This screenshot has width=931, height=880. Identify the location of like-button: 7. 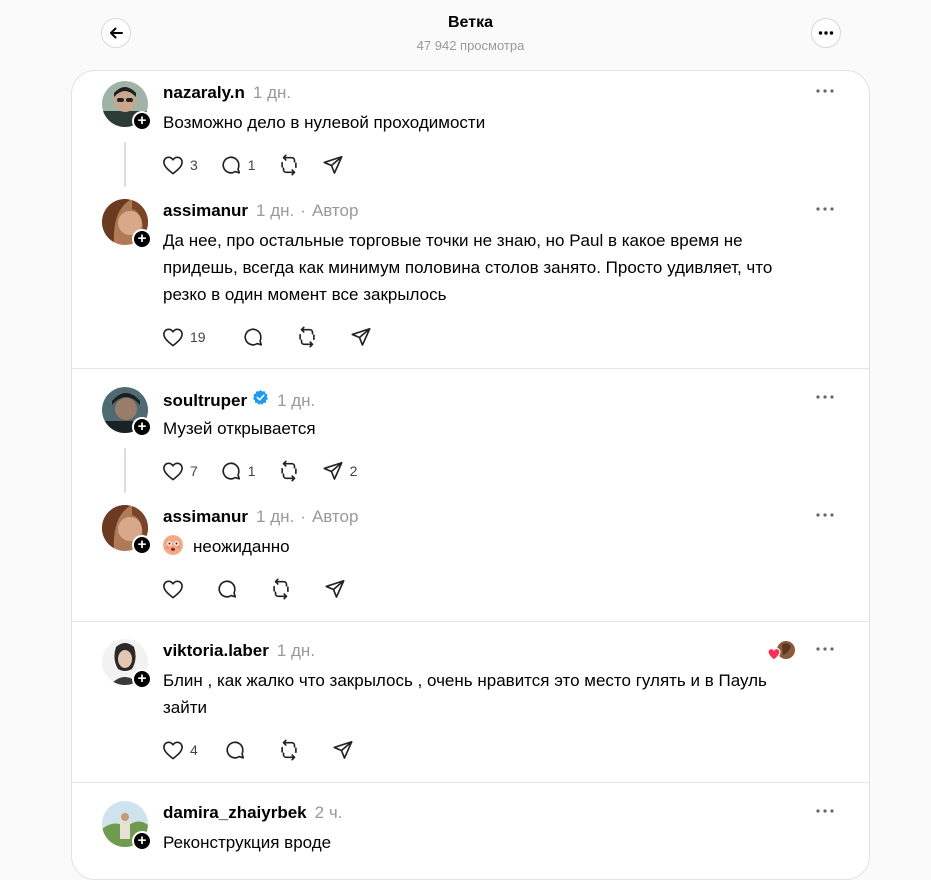
(180, 471).